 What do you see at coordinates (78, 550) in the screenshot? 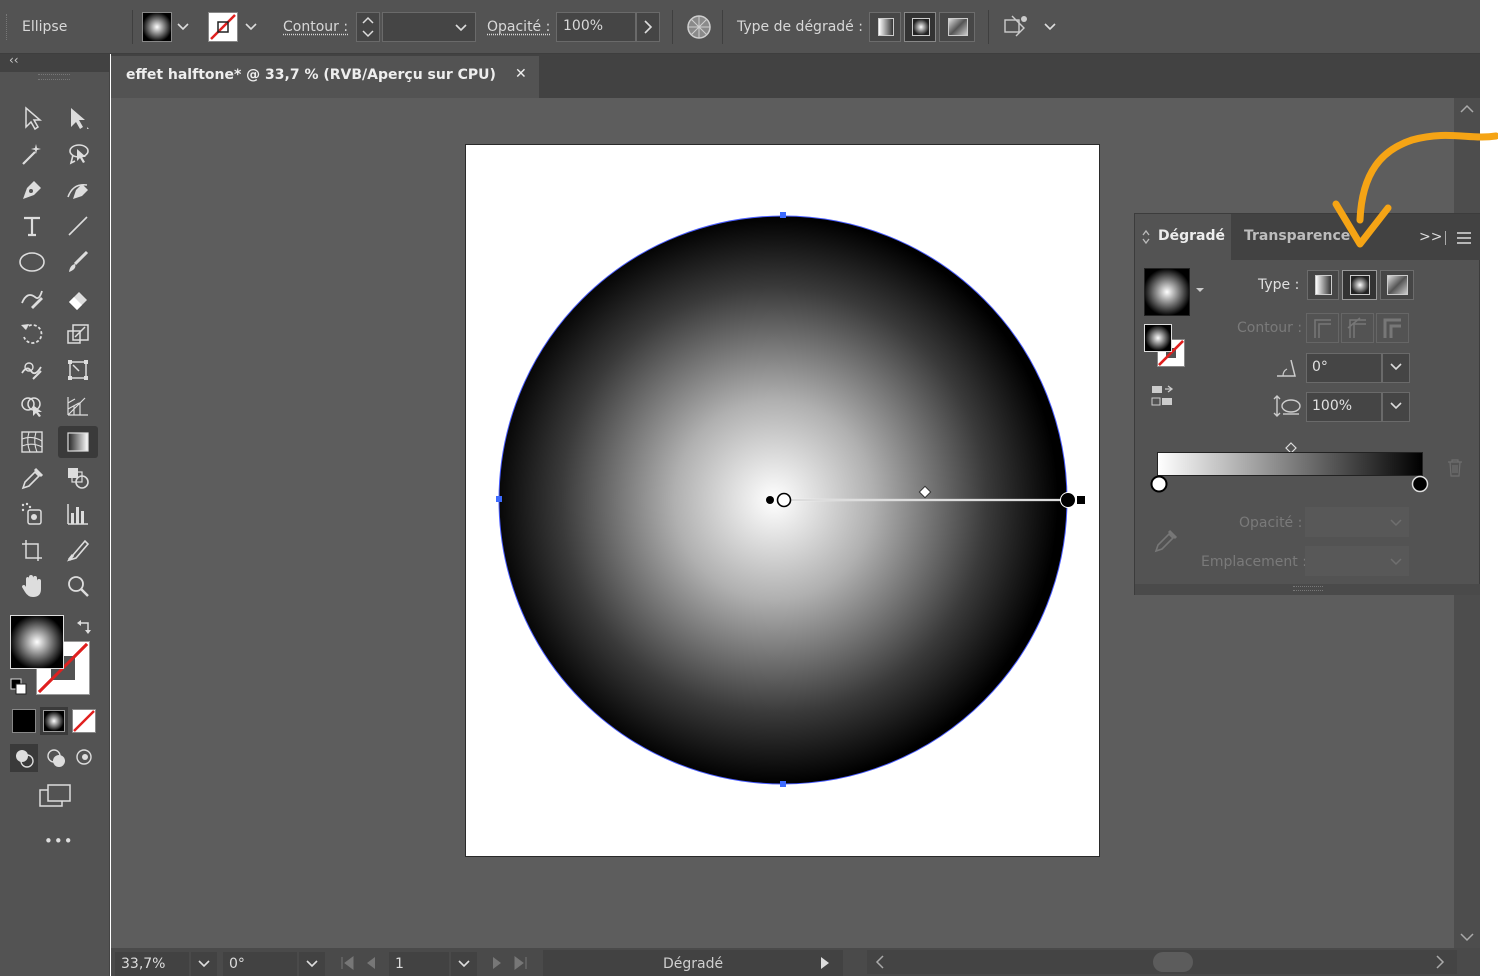
I see `slice-tool-icon` at bounding box center [78, 550].